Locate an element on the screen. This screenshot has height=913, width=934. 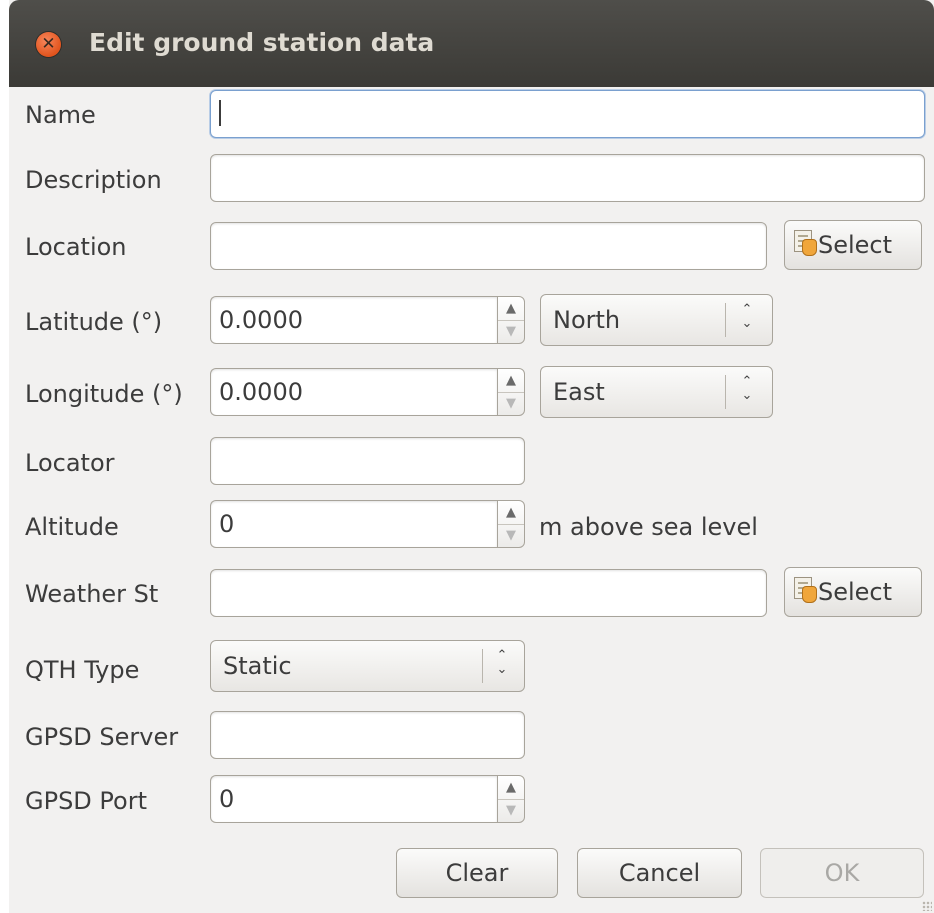
altitude-input: 0 is located at coordinates (353, 524).